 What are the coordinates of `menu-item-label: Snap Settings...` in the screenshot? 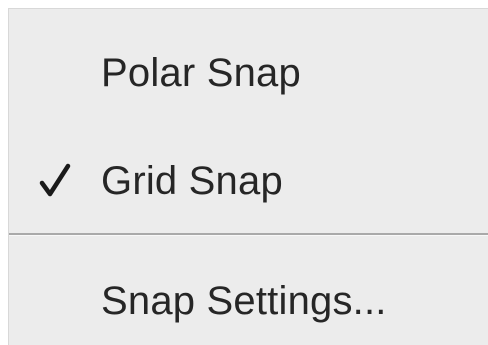 It's located at (244, 301).